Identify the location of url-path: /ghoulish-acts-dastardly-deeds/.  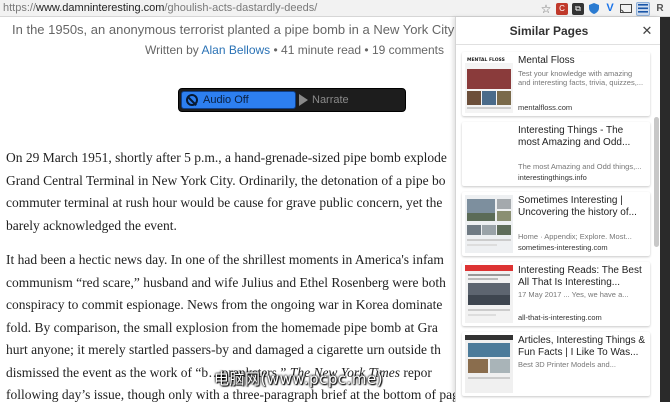
(241, 8).